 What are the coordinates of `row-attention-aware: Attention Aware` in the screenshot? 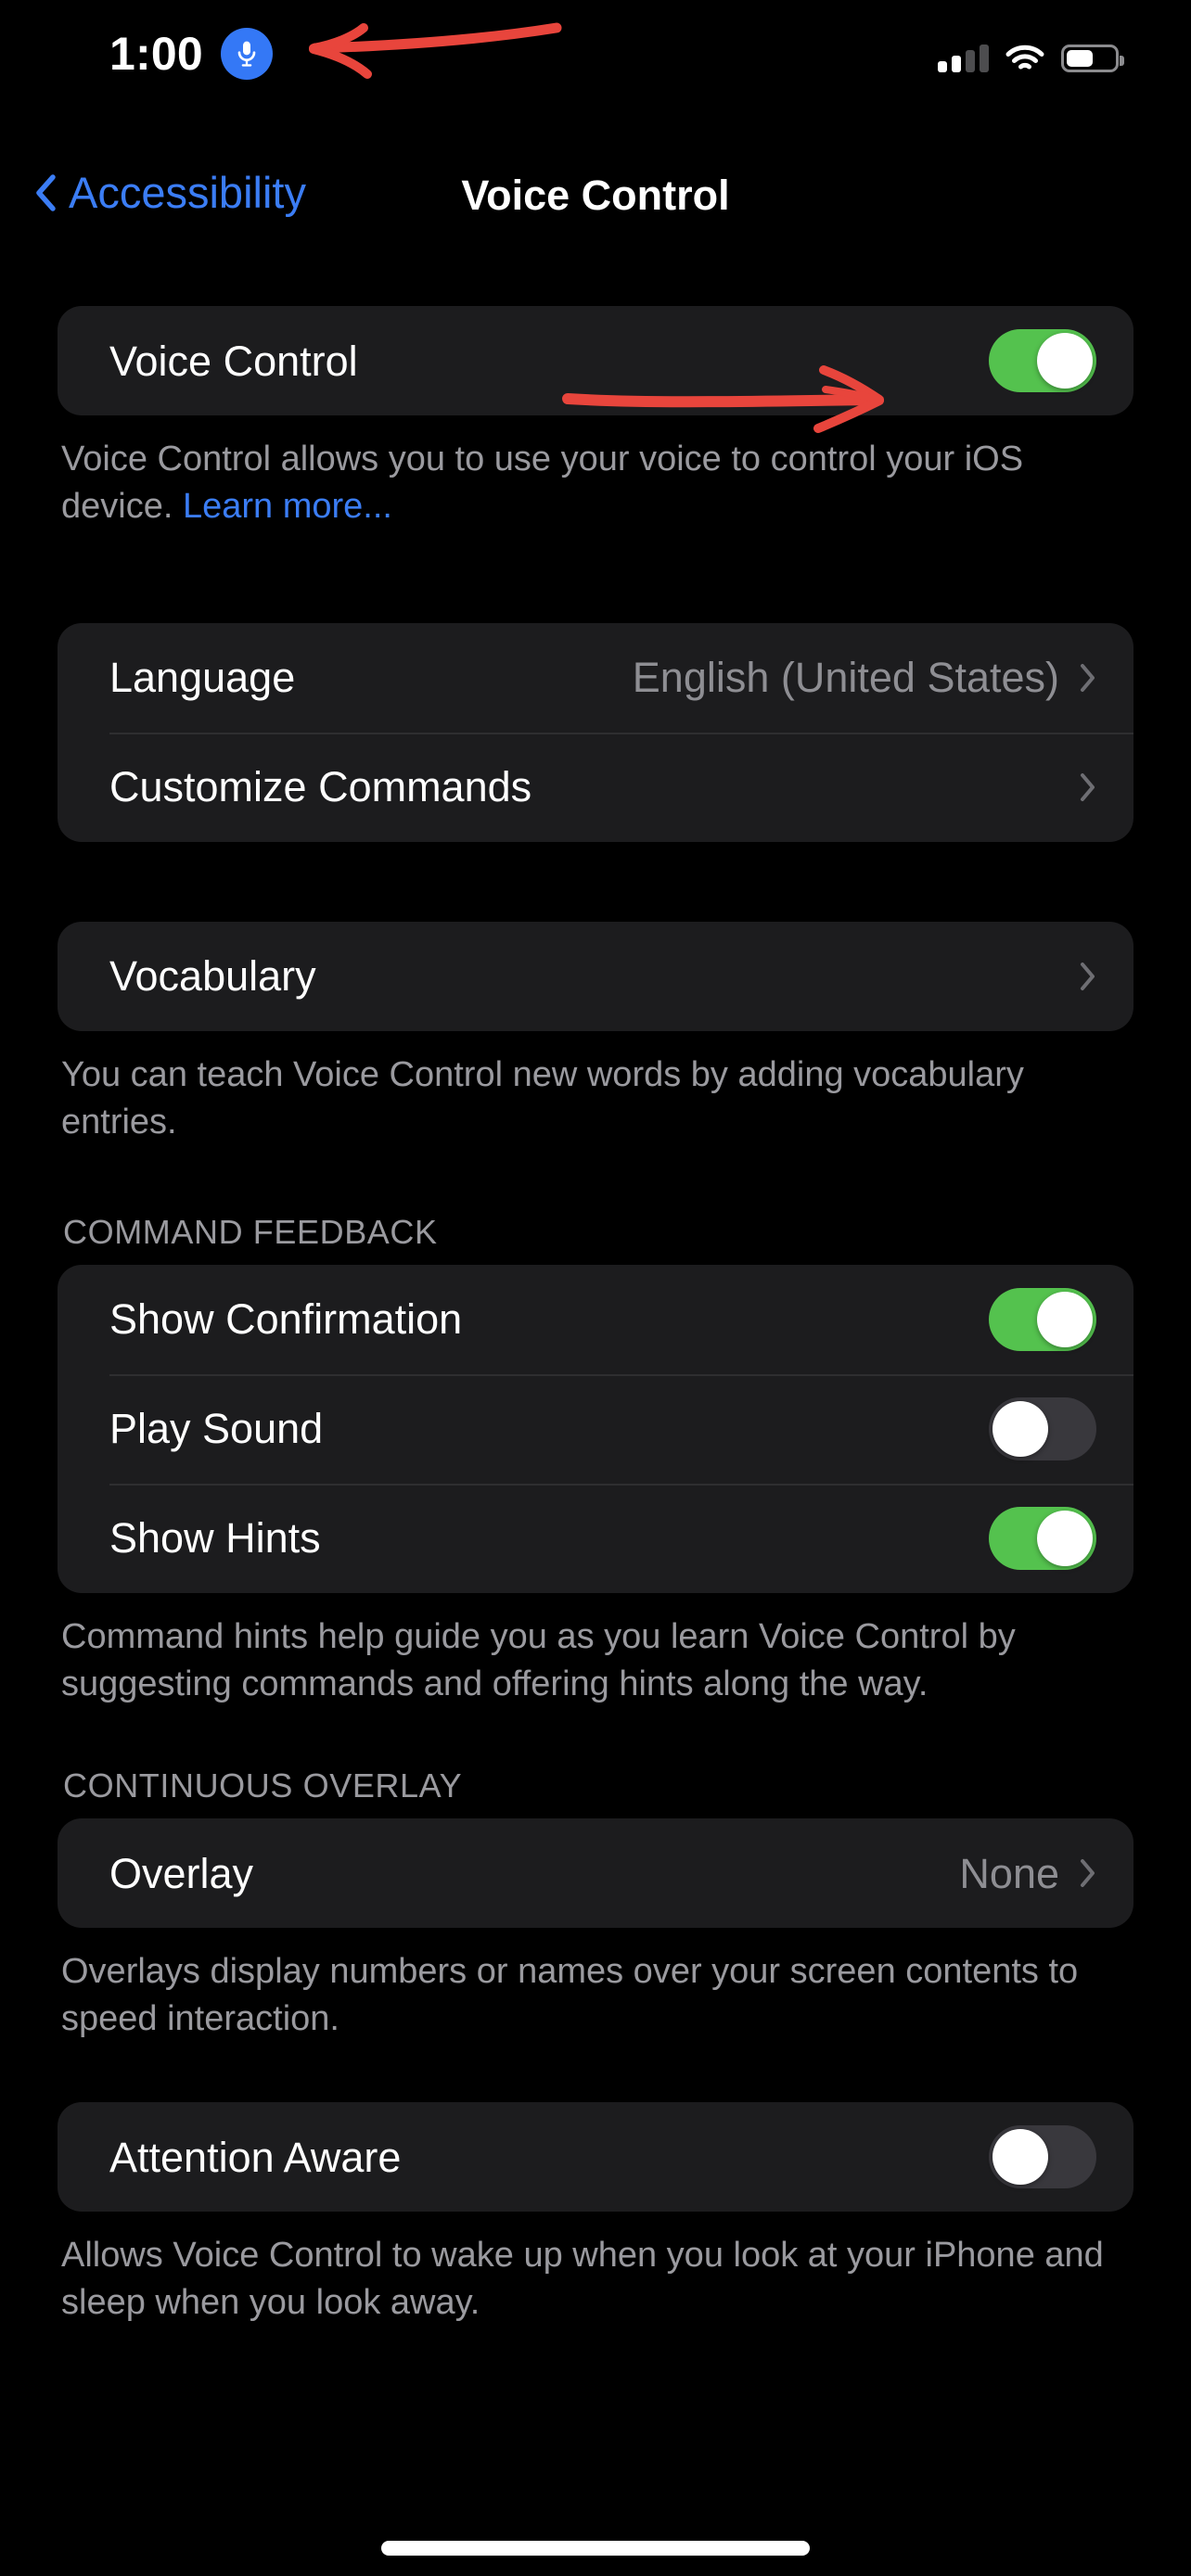 It's located at (595, 2157).